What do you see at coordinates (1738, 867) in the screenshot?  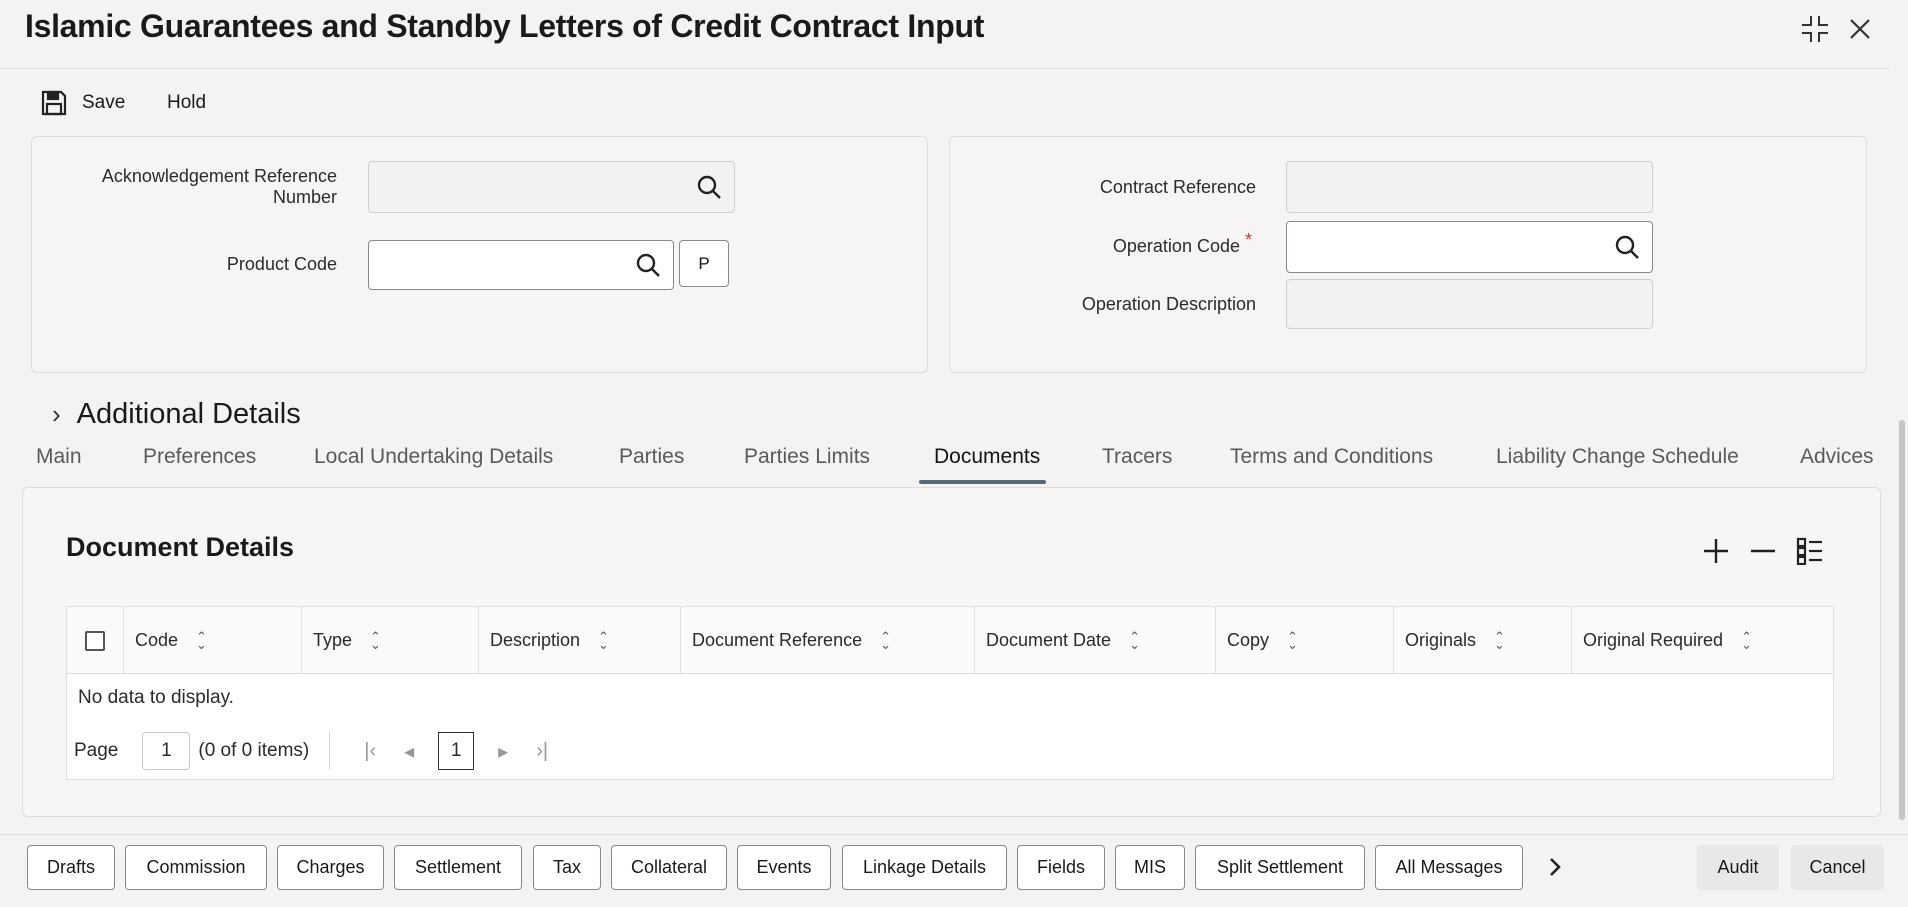 I see `audit-button: Audit` at bounding box center [1738, 867].